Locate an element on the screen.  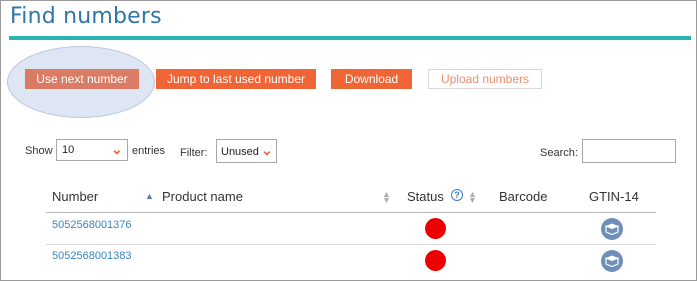
filter-value: Unused is located at coordinates (240, 152).